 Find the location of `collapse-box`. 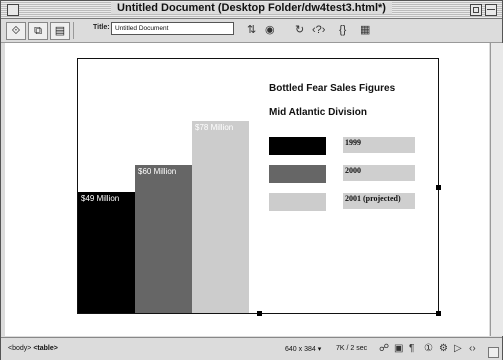

collapse-box is located at coordinates (491, 10).